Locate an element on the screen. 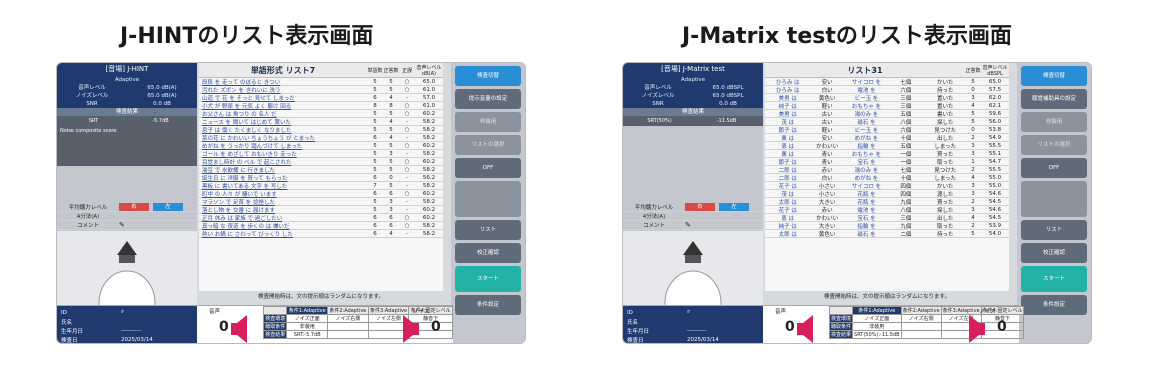 This screenshot has height=383, width=1151. word: 三個 is located at coordinates (906, 218).